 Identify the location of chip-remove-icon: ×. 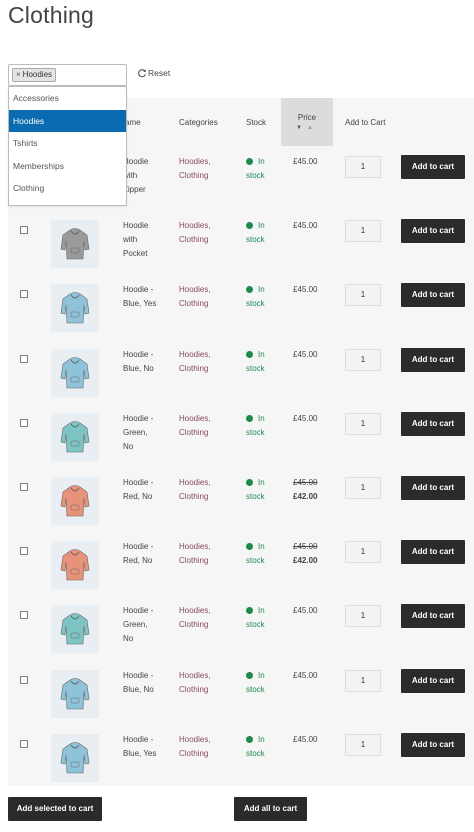
(18, 74).